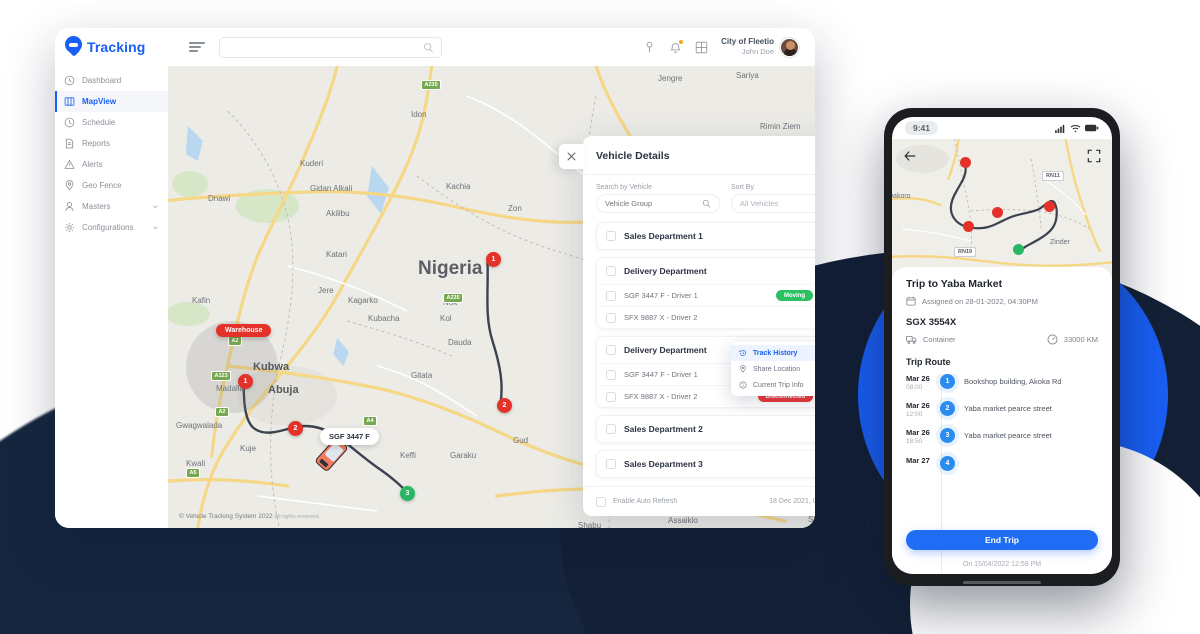 This screenshot has width=1200, height=634. I want to click on phone-road-shield: RN19, so click(965, 252).